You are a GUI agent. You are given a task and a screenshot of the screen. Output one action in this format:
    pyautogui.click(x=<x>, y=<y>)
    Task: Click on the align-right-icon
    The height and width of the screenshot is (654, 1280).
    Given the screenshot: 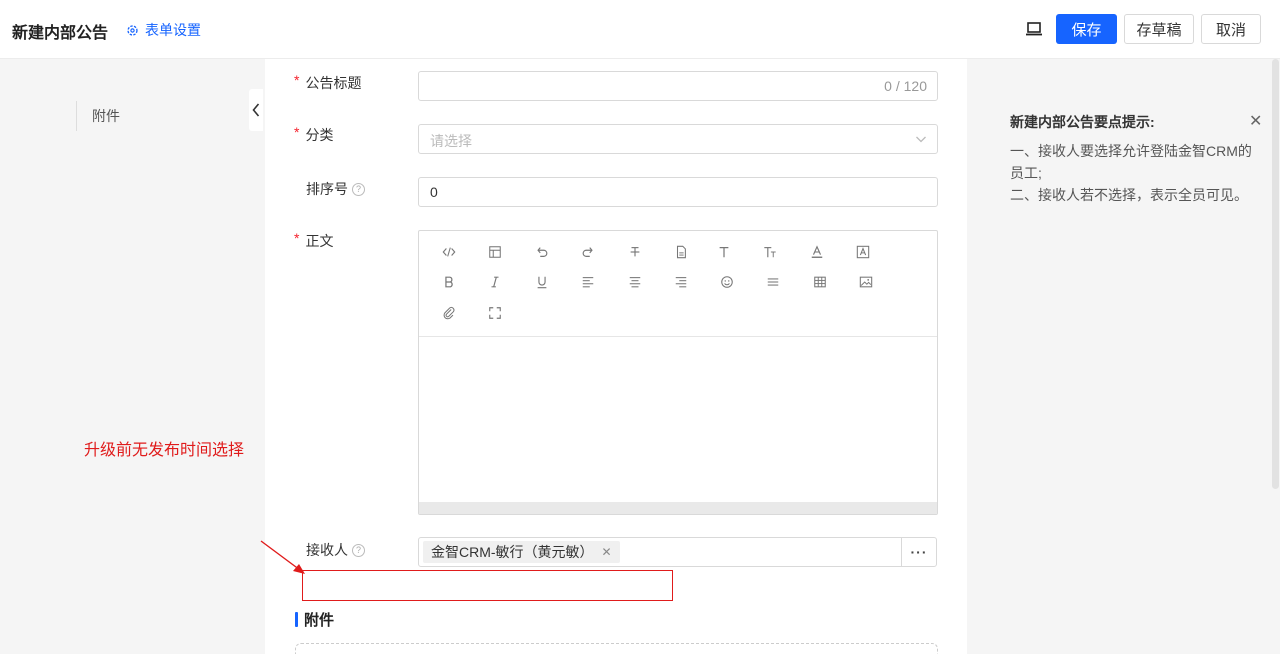 What is the action you would take?
    pyautogui.click(x=681, y=282)
    